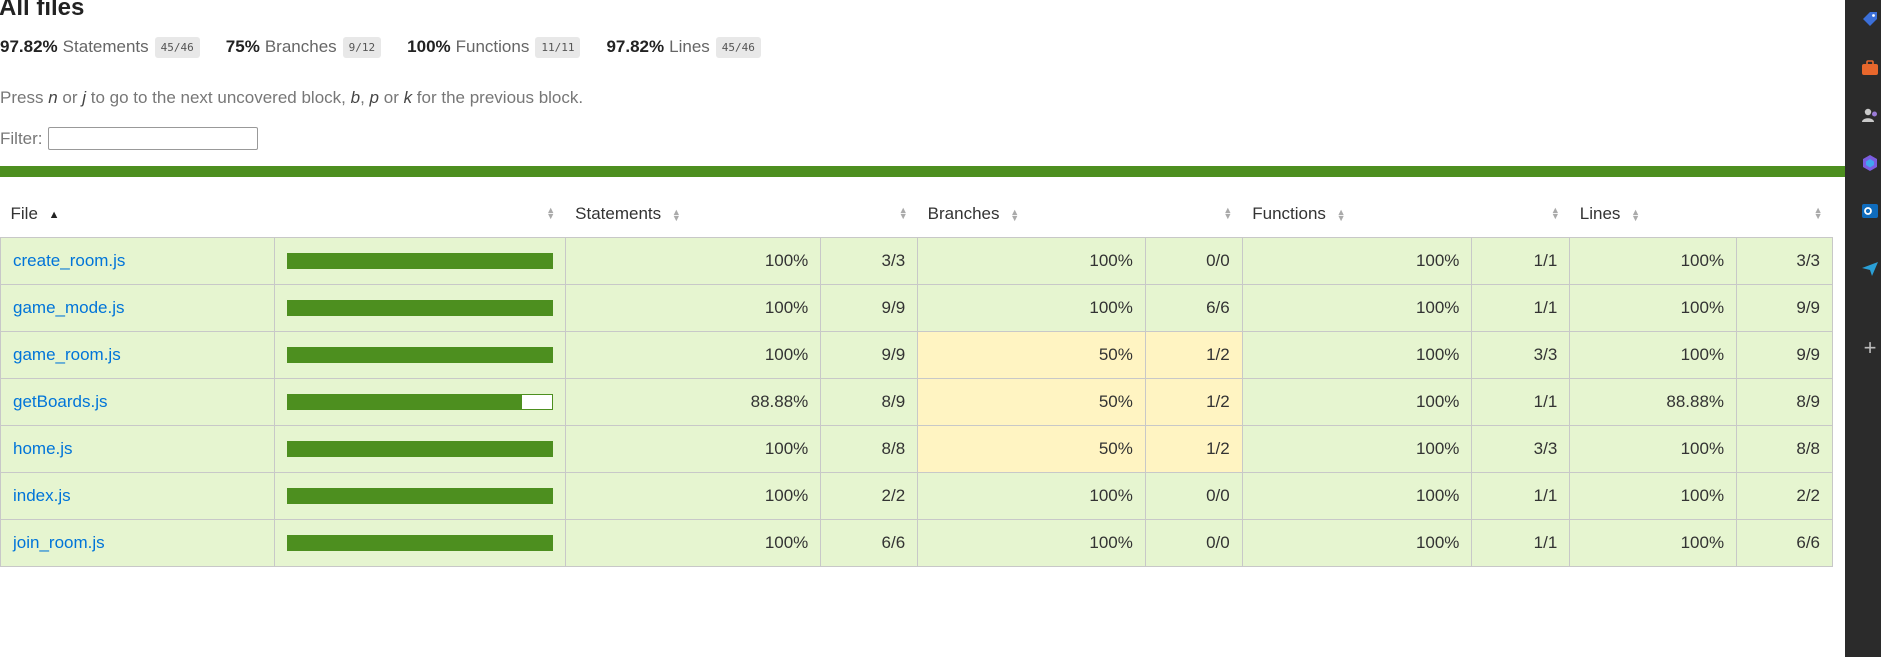  I want to click on plus-icon: +, so click(1870, 348).